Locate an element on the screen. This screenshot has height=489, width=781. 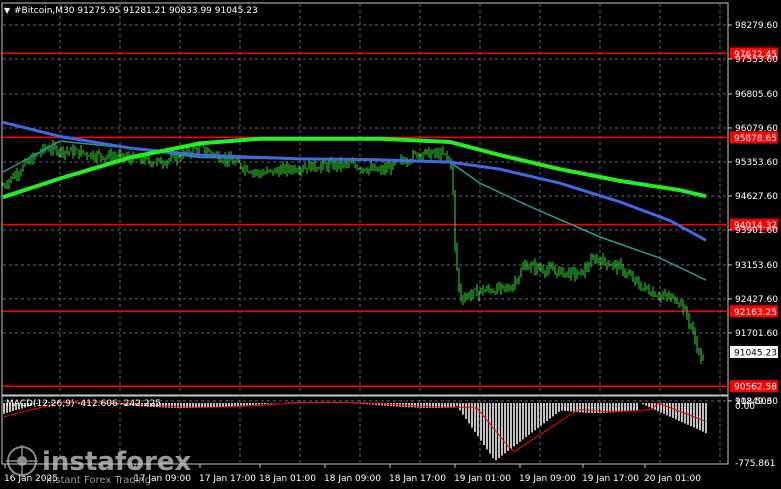
current-price-label: 91045.23 is located at coordinates (755, 354).